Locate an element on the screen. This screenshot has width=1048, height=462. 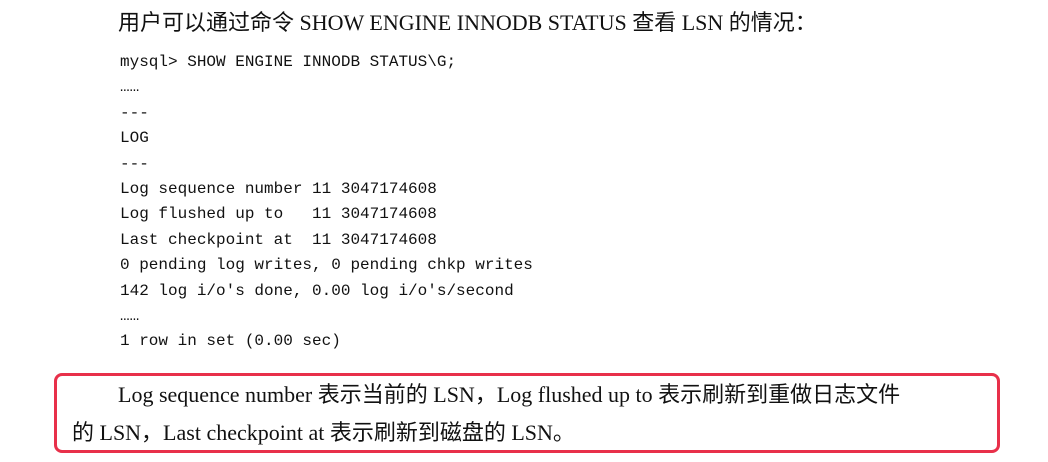
paragraph-line-2: 的 LSN，Last checkpoint at 表示刷新到磁盘的 LSN。 is located at coordinates (323, 432).